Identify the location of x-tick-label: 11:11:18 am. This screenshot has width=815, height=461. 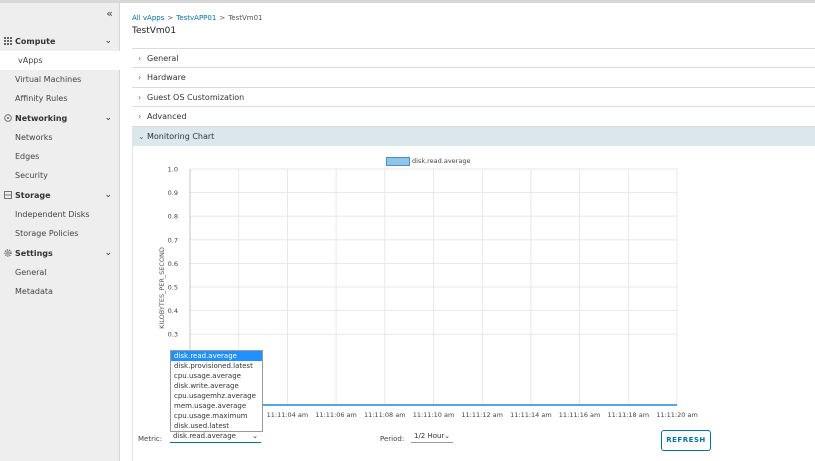
(629, 415).